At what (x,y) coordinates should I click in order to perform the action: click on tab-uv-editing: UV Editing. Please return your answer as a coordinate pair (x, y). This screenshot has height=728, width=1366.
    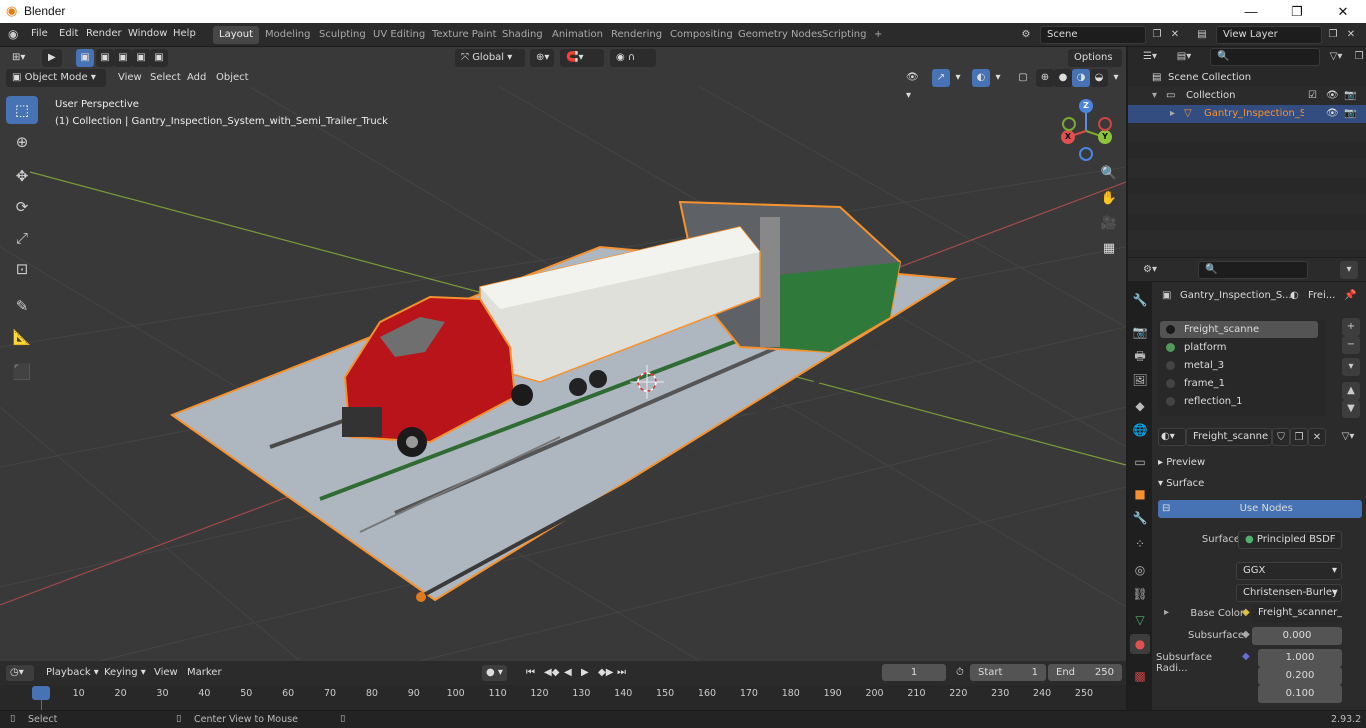
    Looking at the image, I should click on (399, 35).